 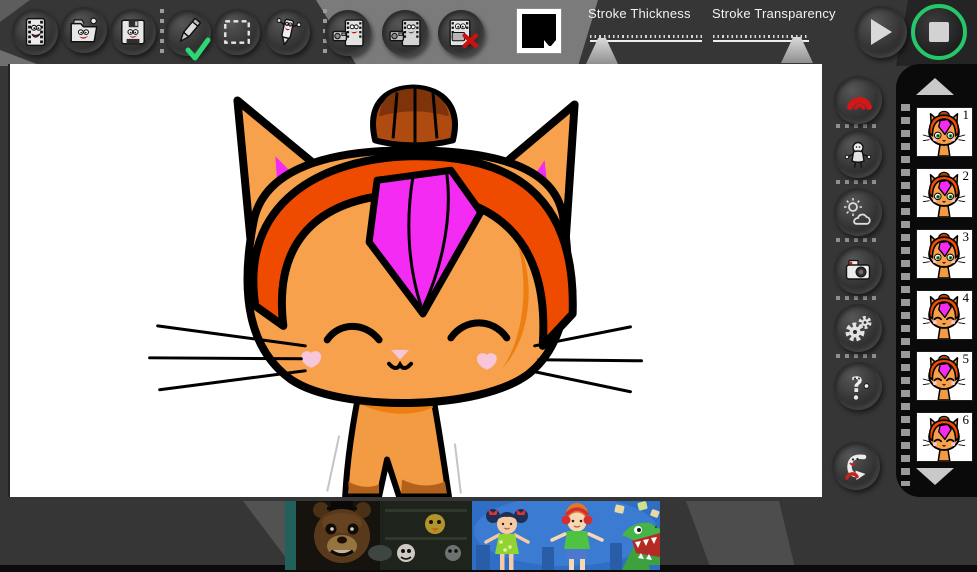 I want to click on settings-button, so click(x=858, y=328).